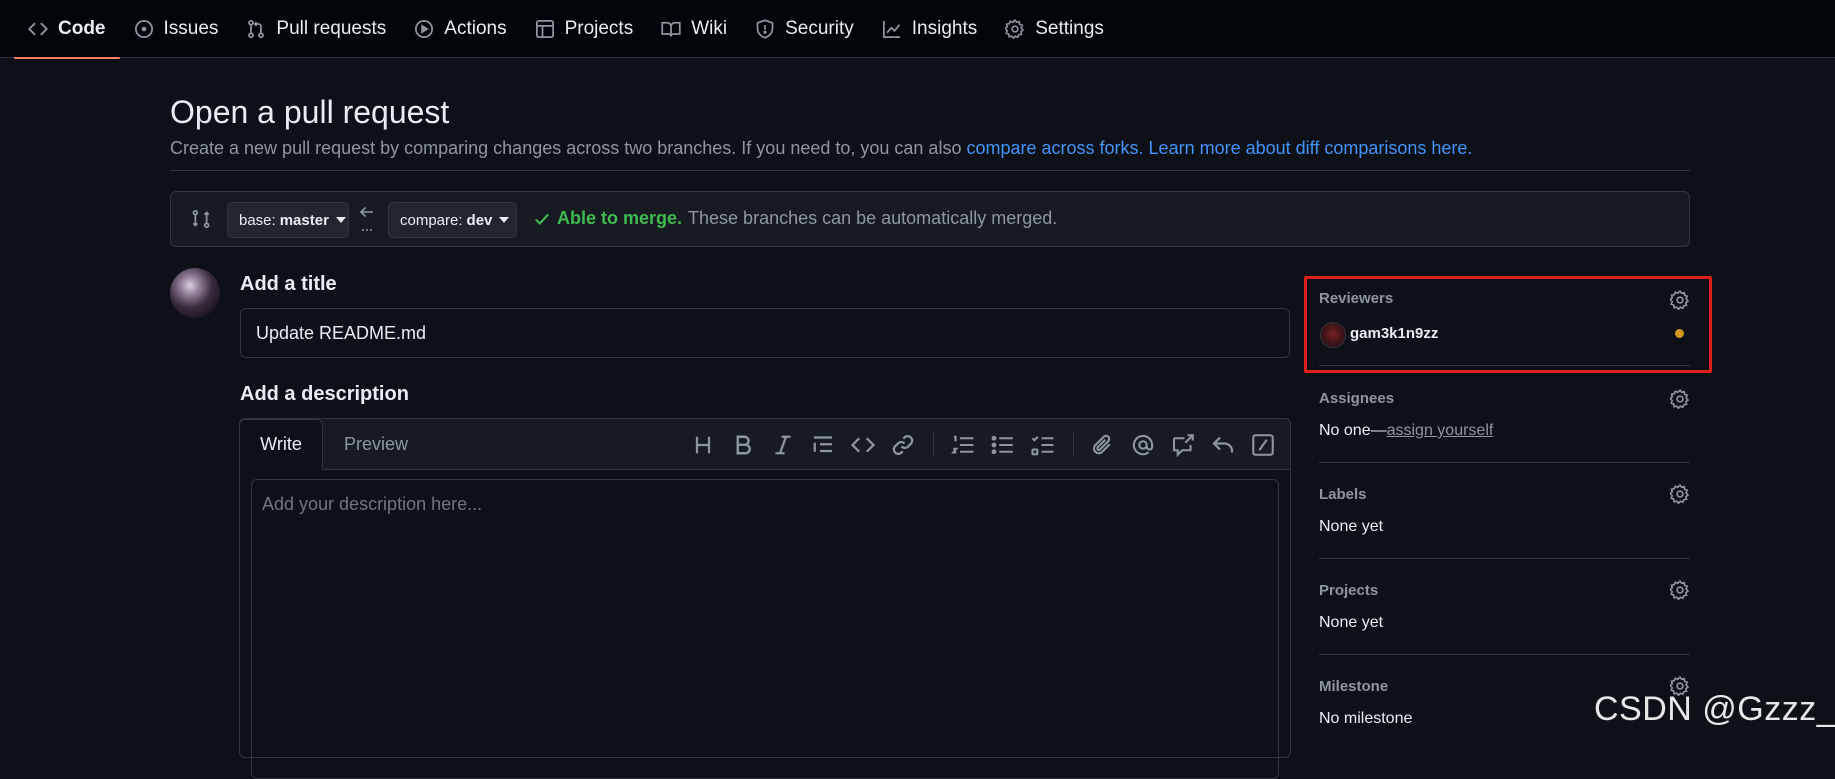 Image resolution: width=1835 pixels, height=779 pixels. Describe the element at coordinates (1003, 445) in the screenshot. I see `unordered-list-icon` at that location.